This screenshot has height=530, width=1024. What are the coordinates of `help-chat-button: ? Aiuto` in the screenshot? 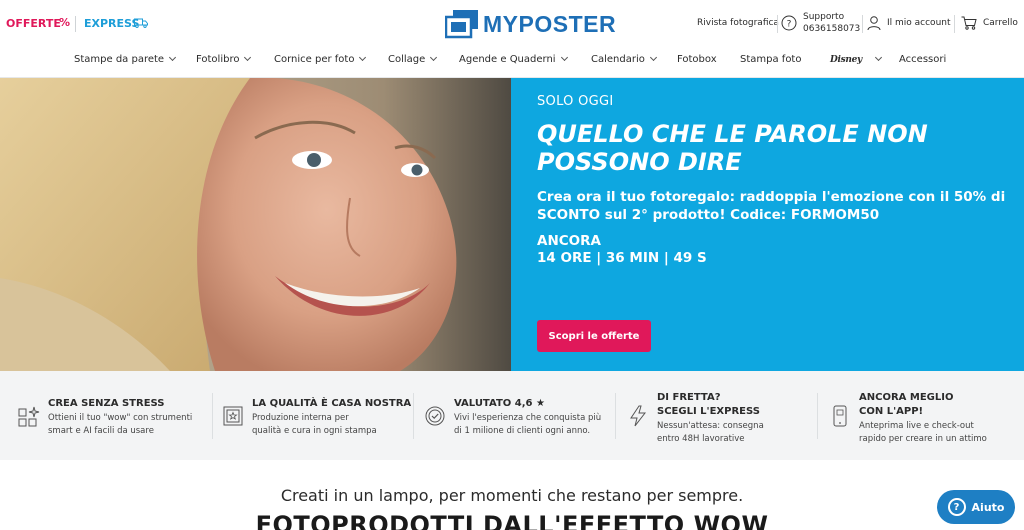 It's located at (976, 507).